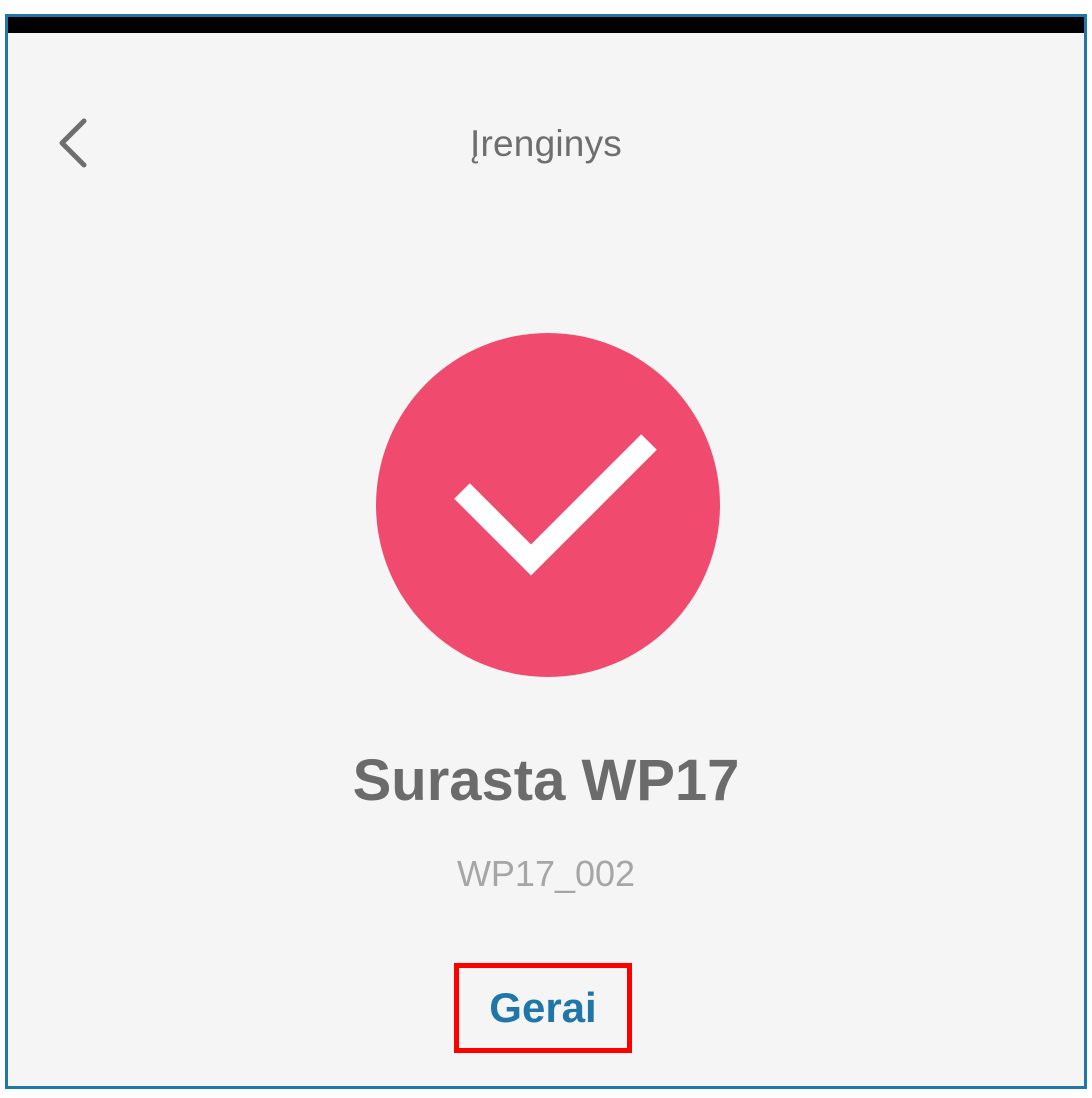  I want to click on checkmark-circle-icon, so click(548, 505).